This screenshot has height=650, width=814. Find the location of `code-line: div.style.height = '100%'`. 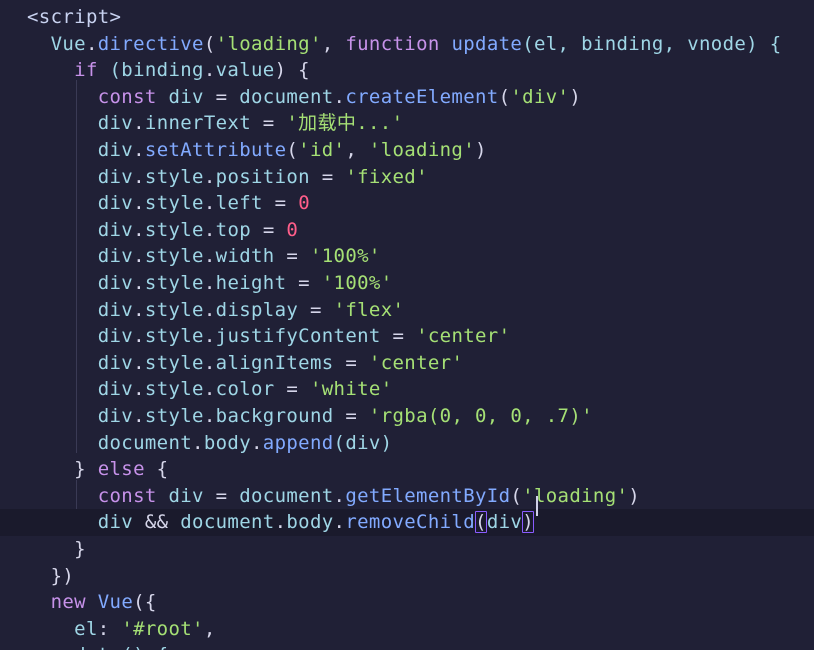

code-line: div.style.height = '100%' is located at coordinates (407, 283).